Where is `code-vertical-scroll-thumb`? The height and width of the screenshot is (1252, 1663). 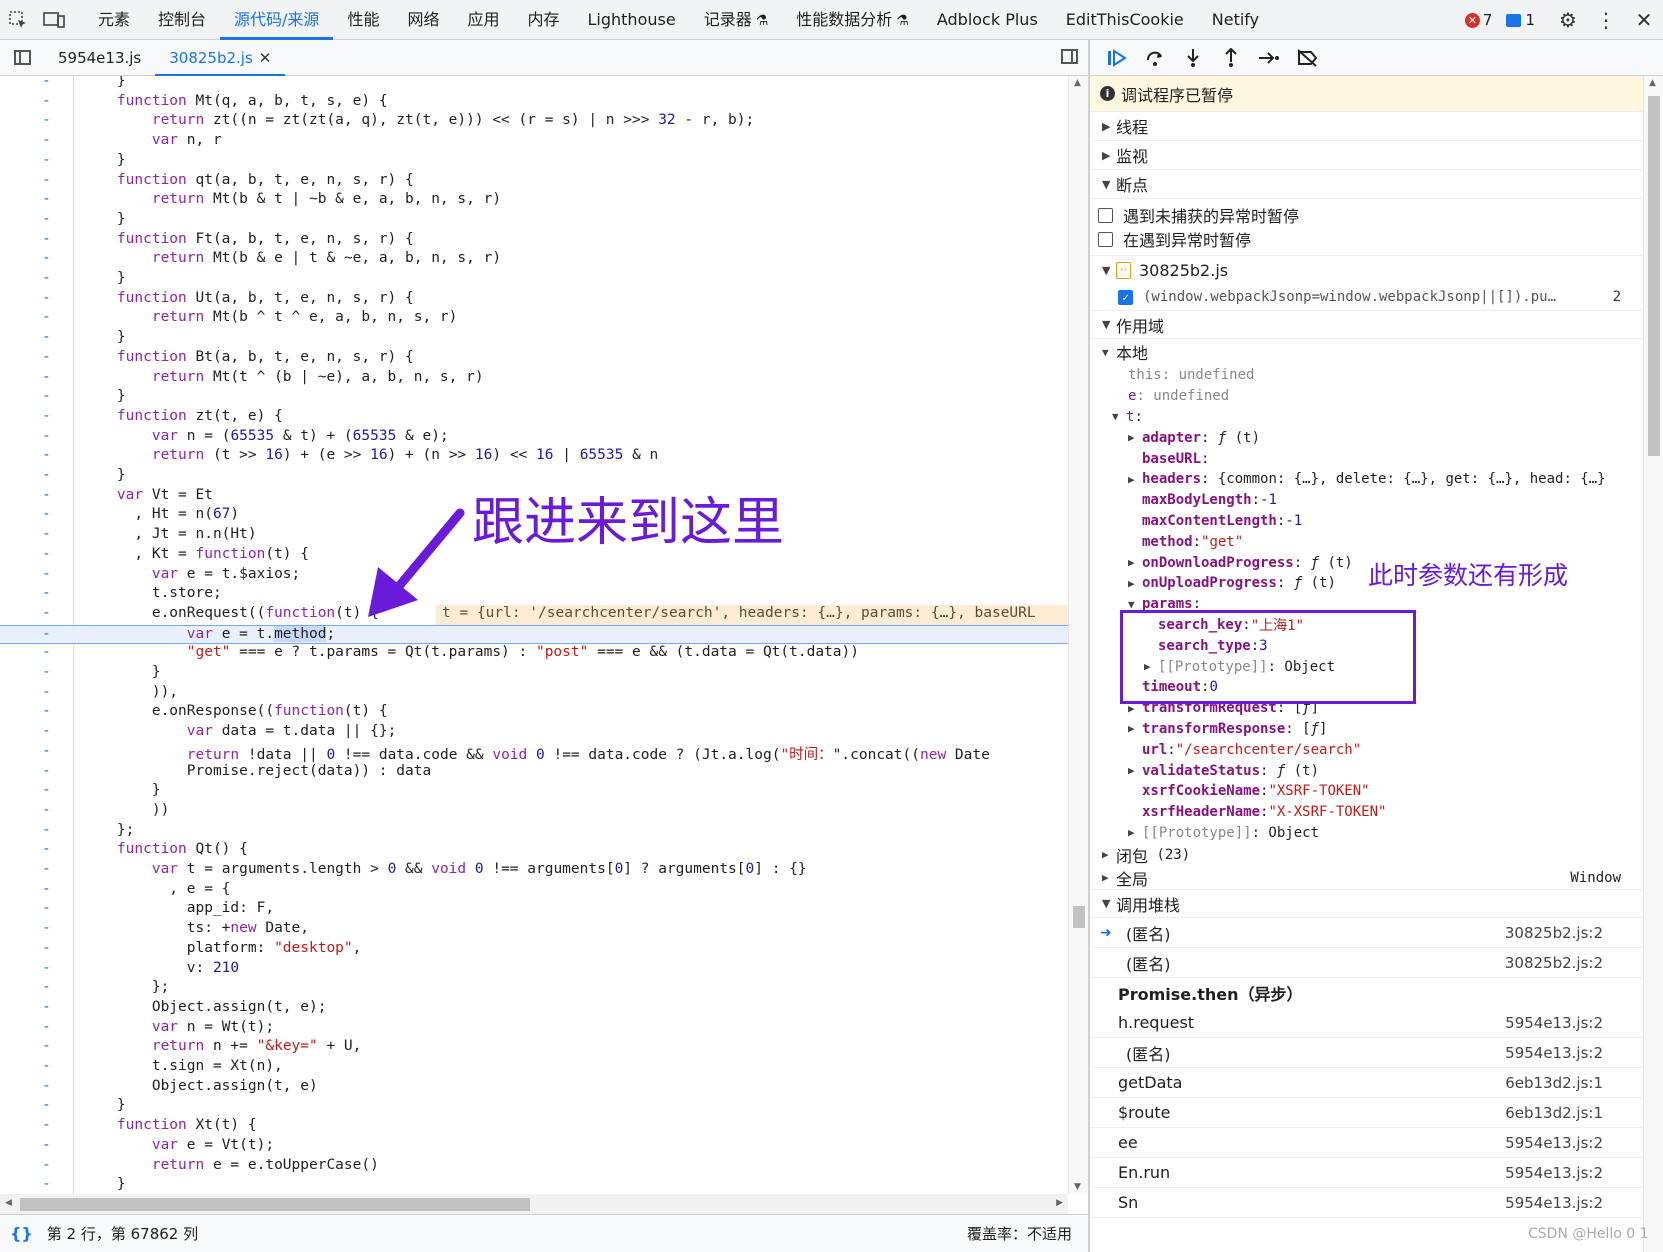 code-vertical-scroll-thumb is located at coordinates (1079, 917).